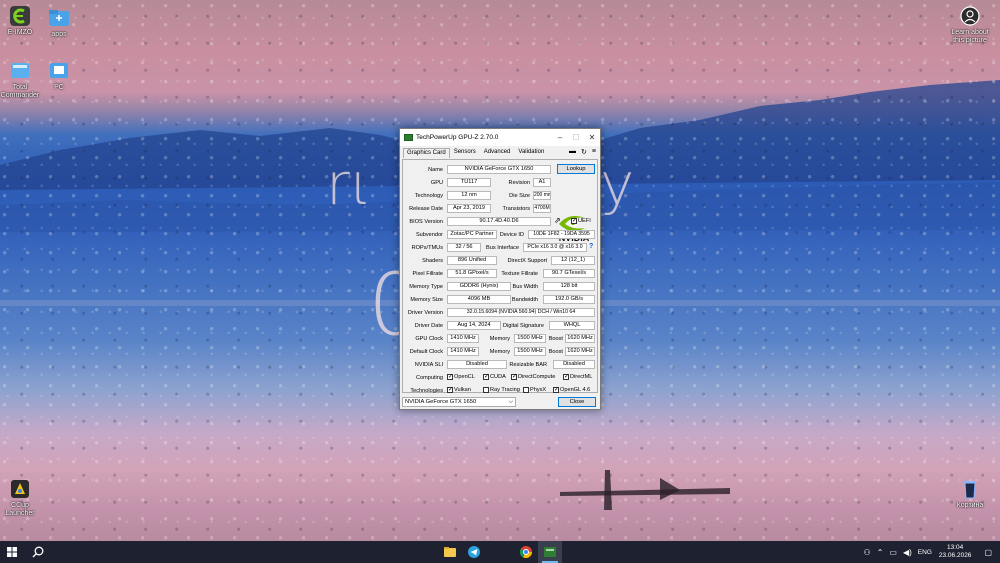 The height and width of the screenshot is (563, 1000). Describe the element at coordinates (988, 552) in the screenshot. I see `notifications-icon: ▢` at that location.